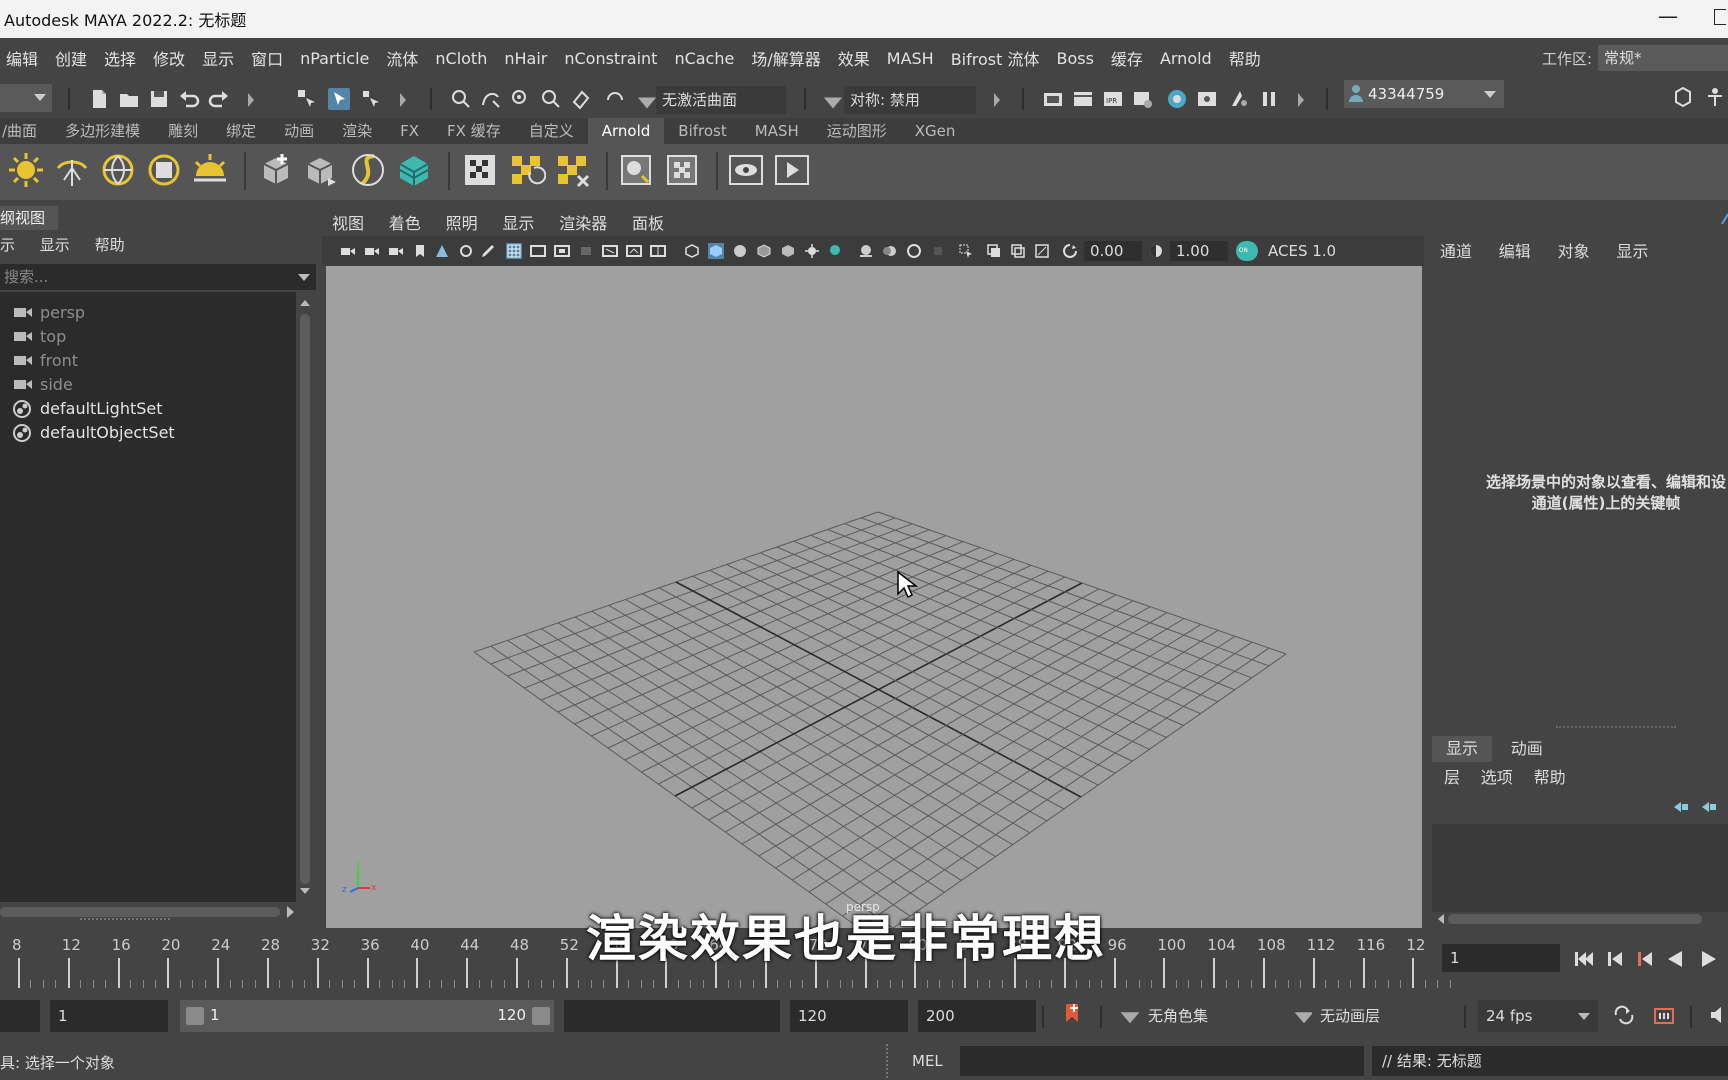 This screenshot has height=1080, width=1728. I want to click on xray-icon, so click(994, 251).